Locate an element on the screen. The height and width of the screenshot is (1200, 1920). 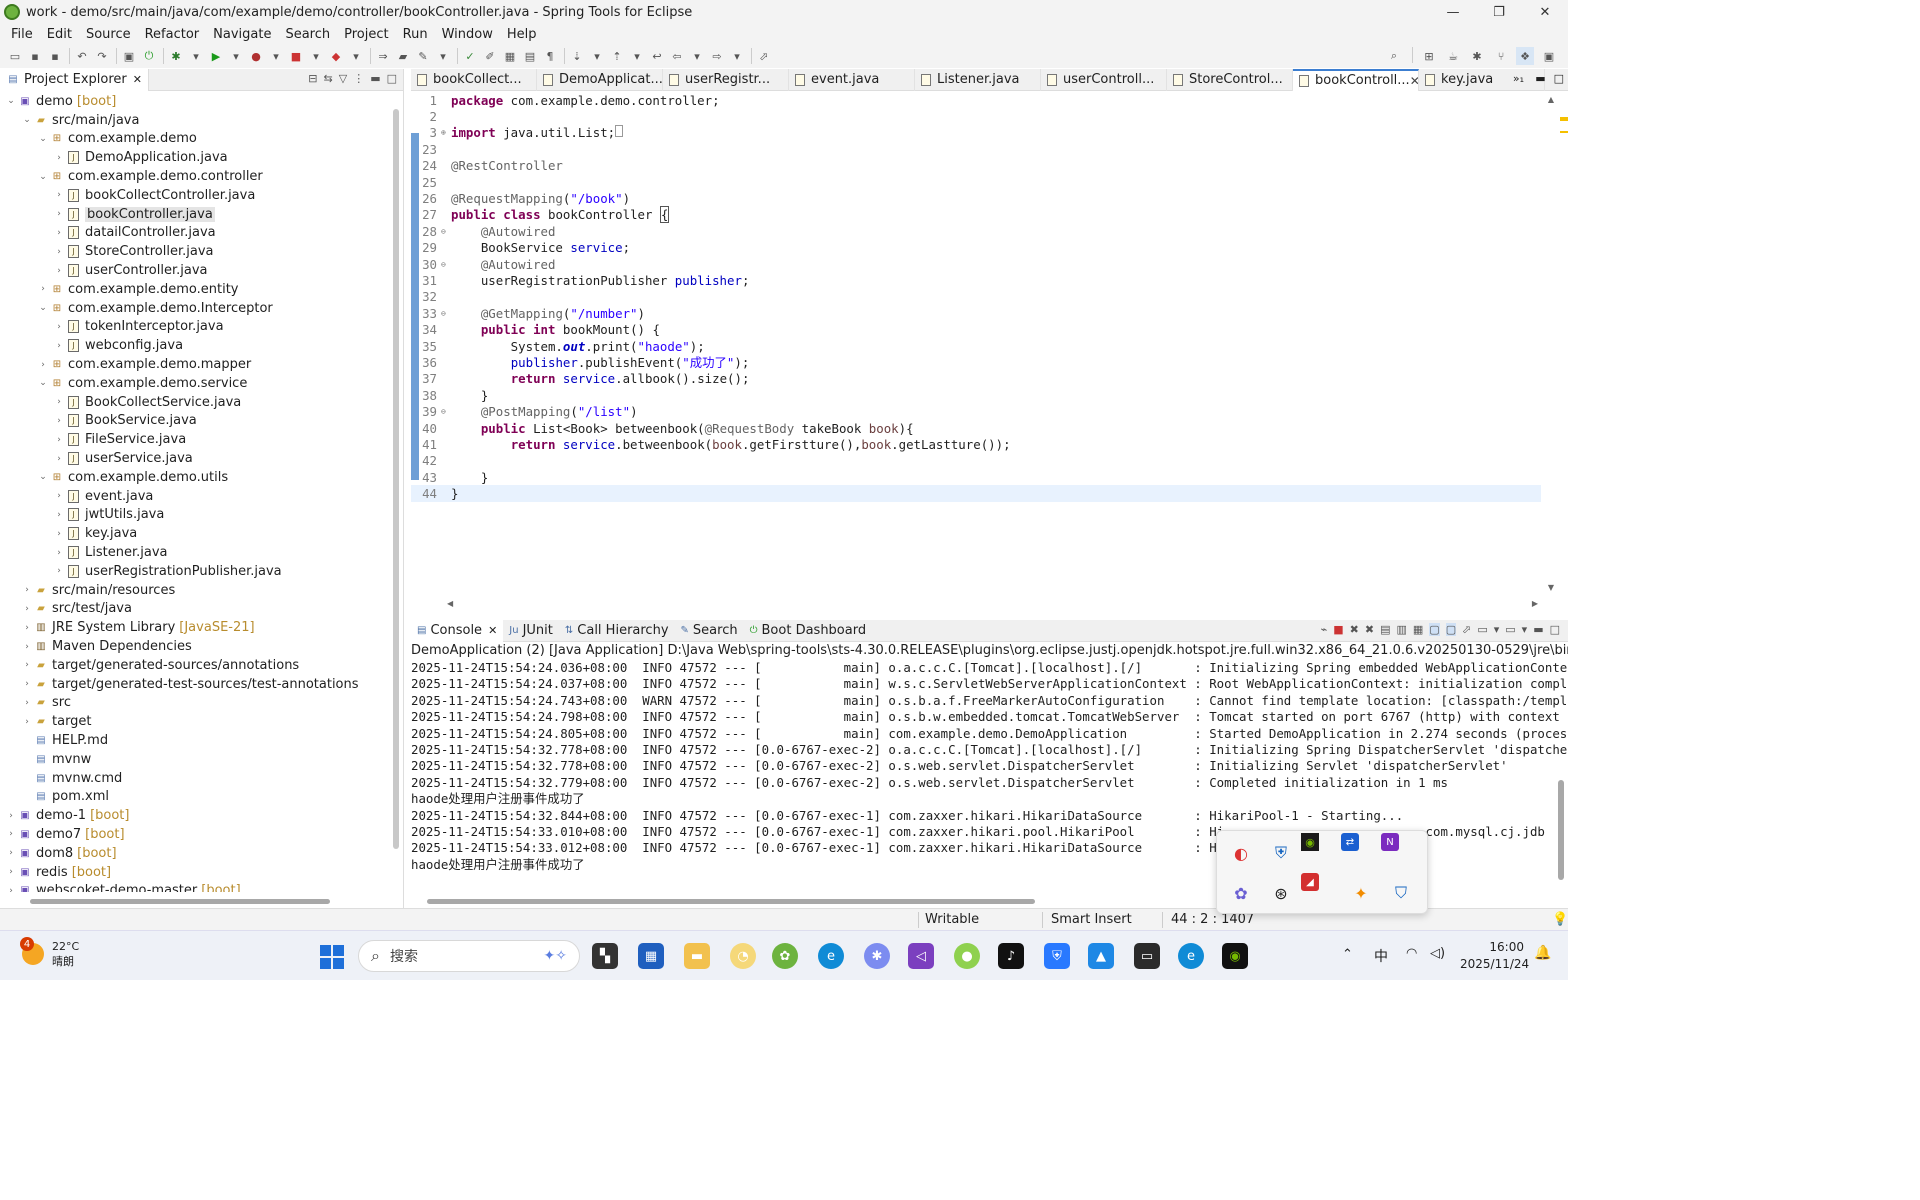
view-menu-icon: ⋮ is located at coordinates (358, 78).